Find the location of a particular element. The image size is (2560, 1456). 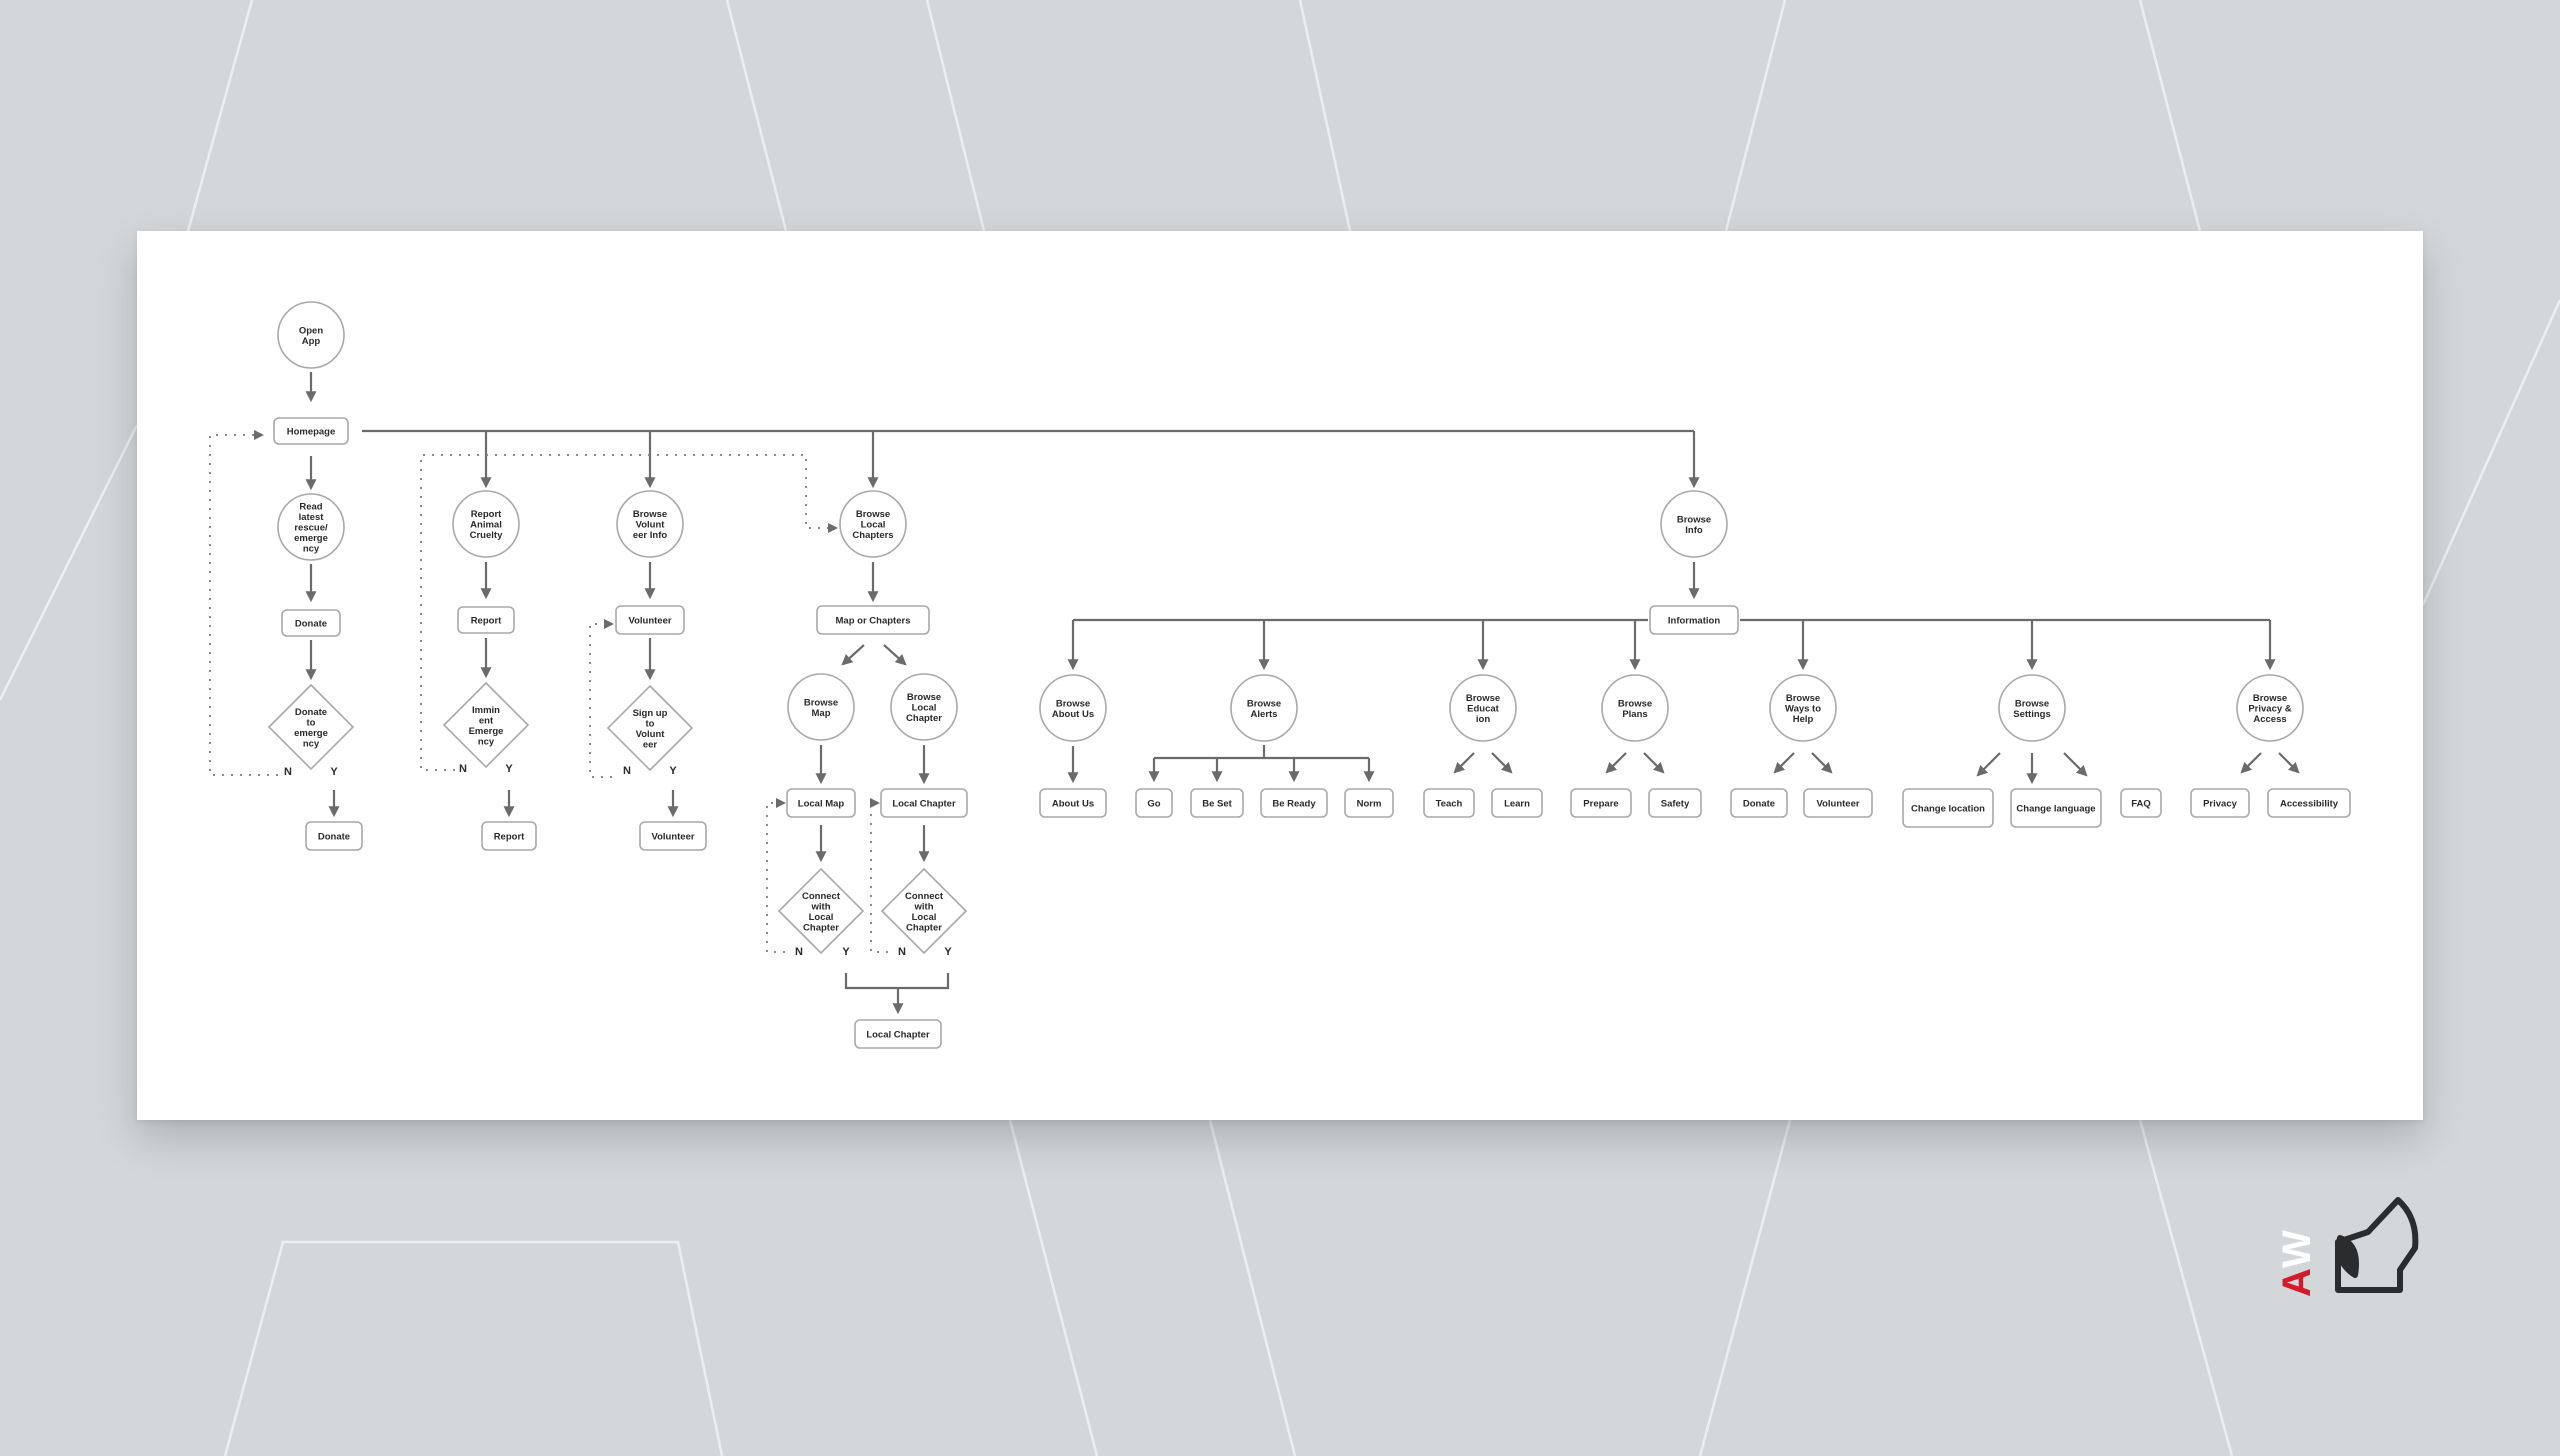

node-browse-settings: Browse Settings is located at coordinates (2032, 708).